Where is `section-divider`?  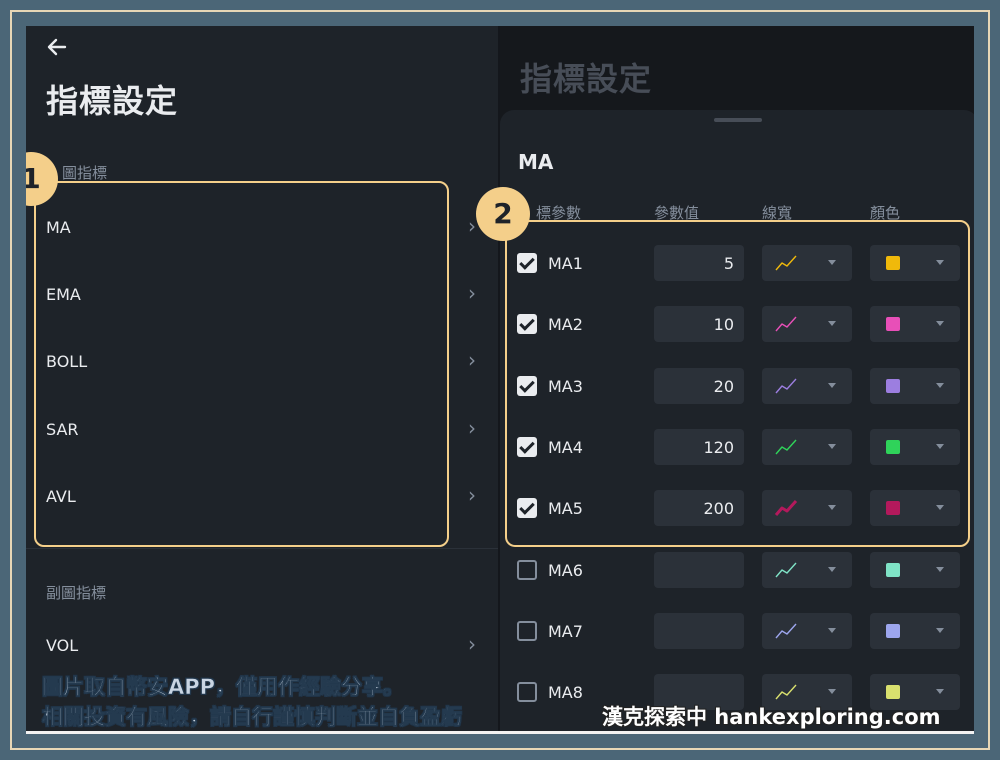
section-divider is located at coordinates (262, 548).